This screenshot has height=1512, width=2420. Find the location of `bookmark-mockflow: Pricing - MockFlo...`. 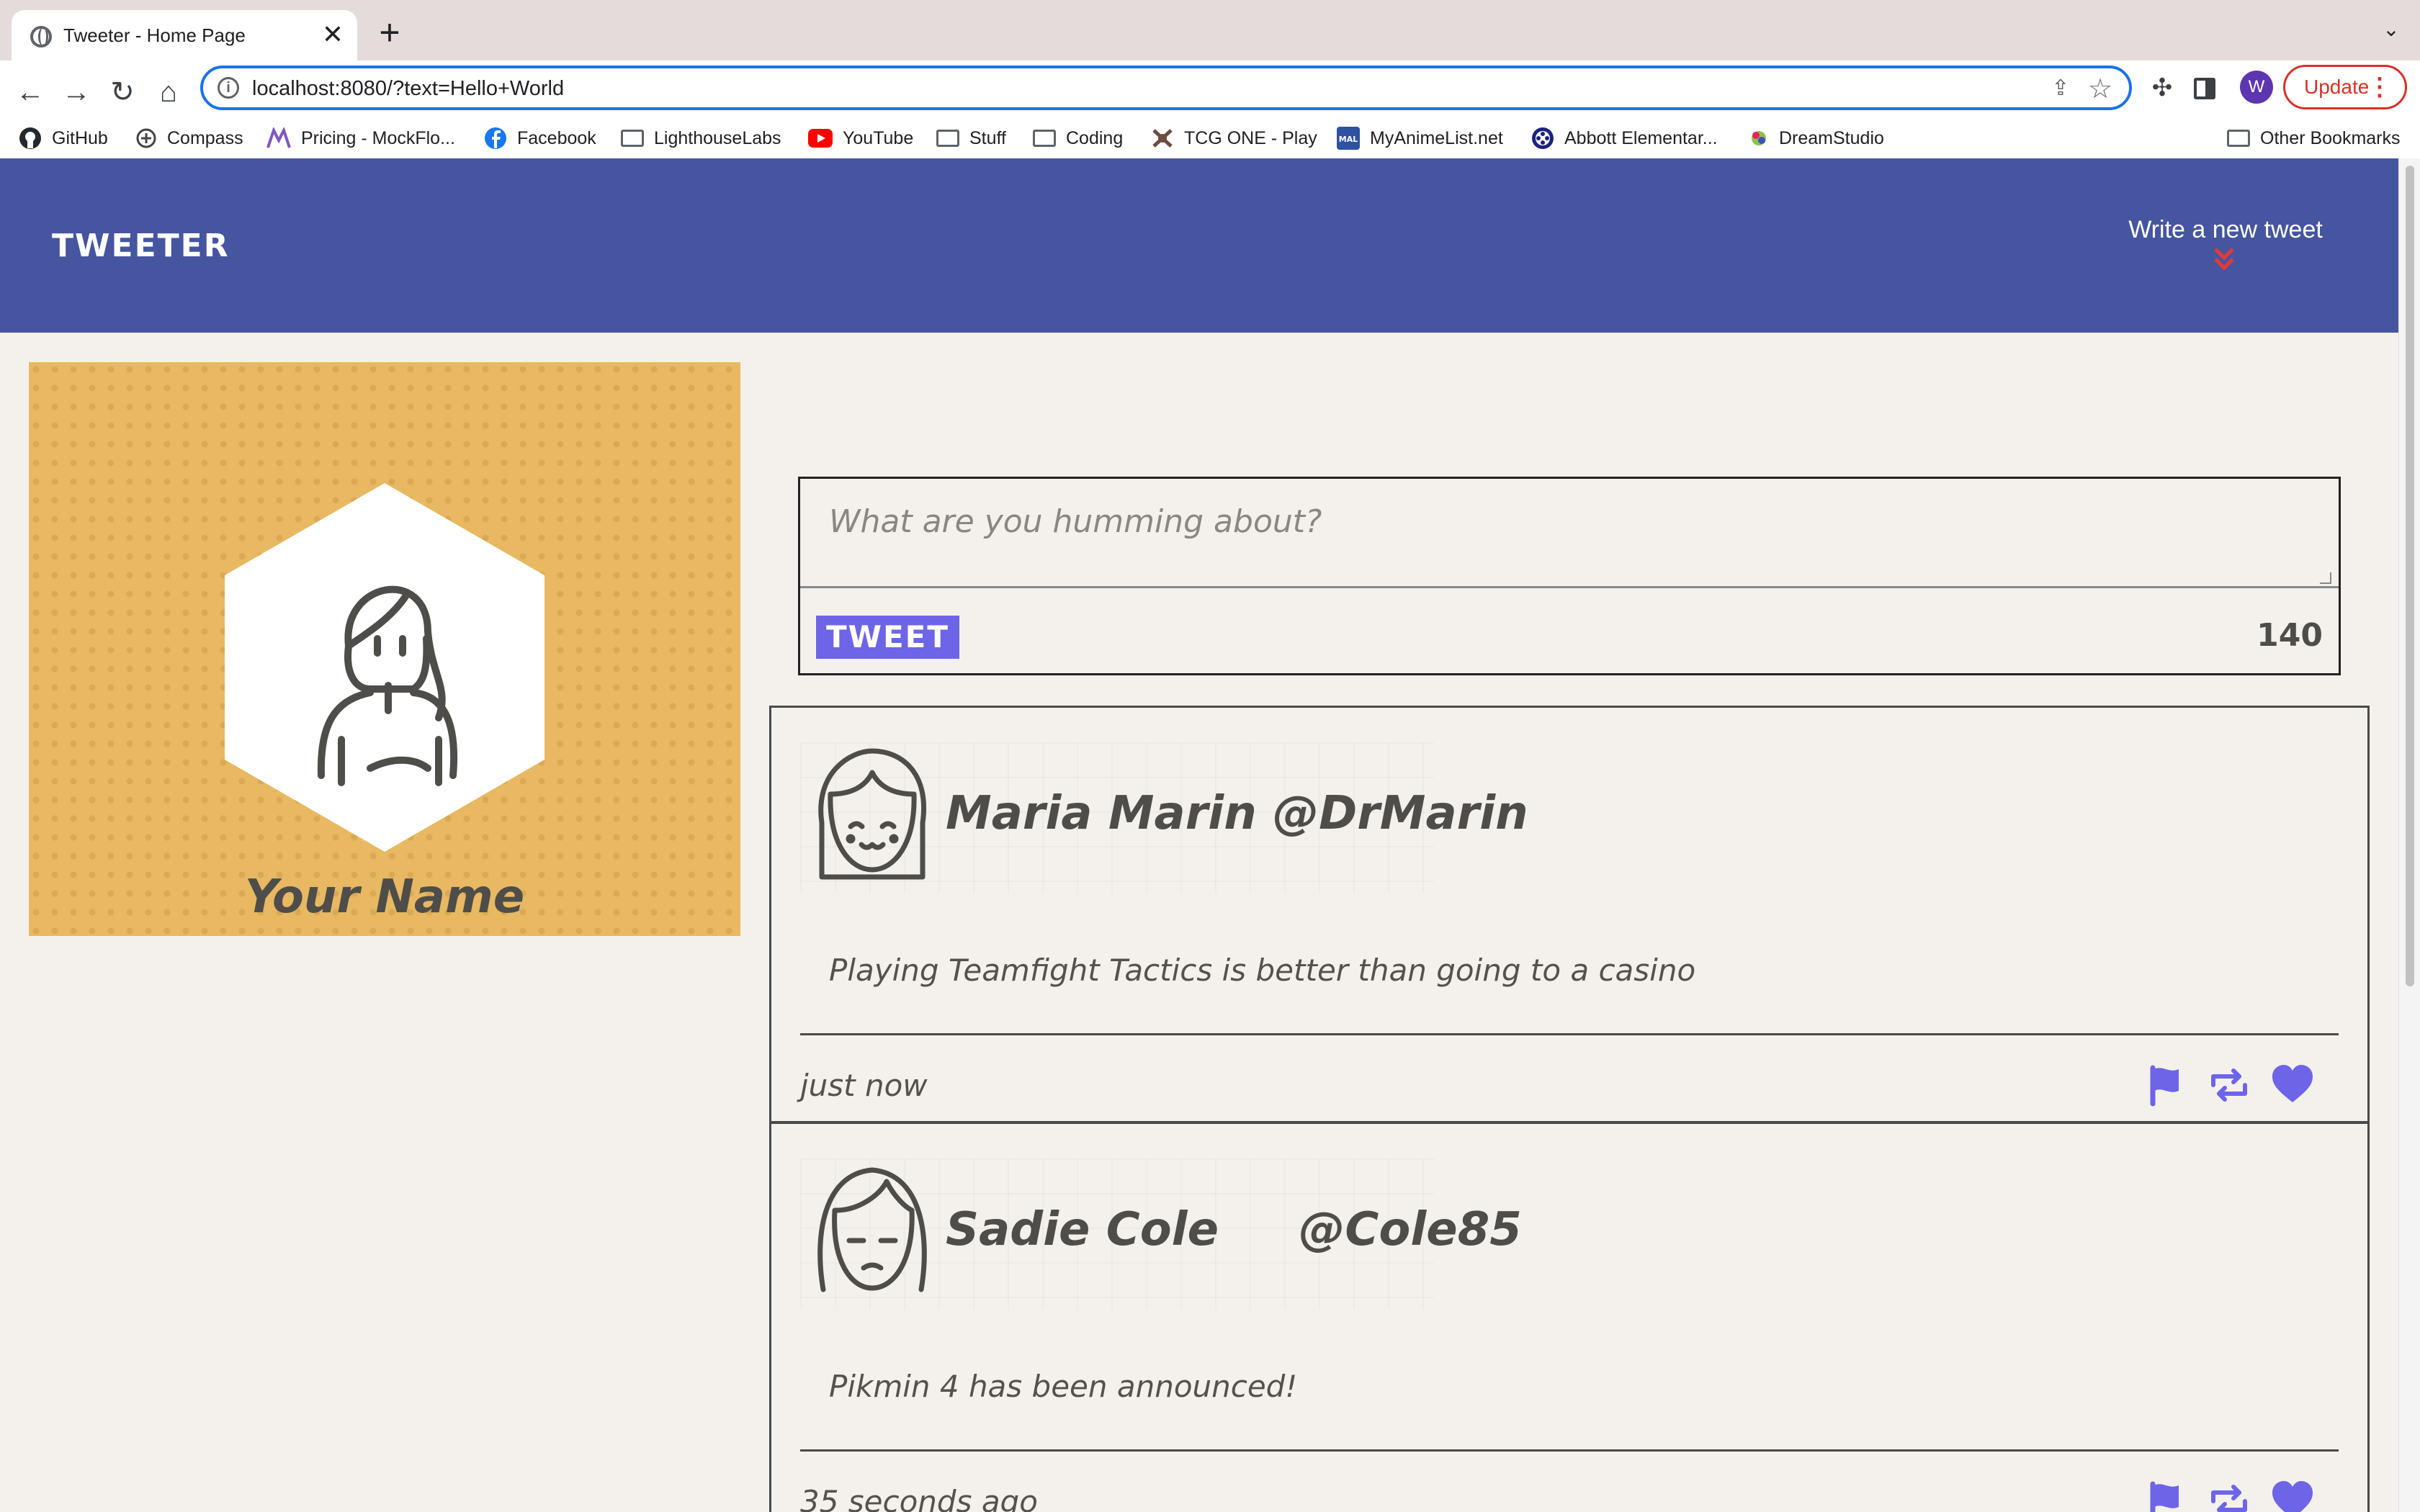

bookmark-mockflow: Pricing - MockFlo... is located at coordinates (360, 138).